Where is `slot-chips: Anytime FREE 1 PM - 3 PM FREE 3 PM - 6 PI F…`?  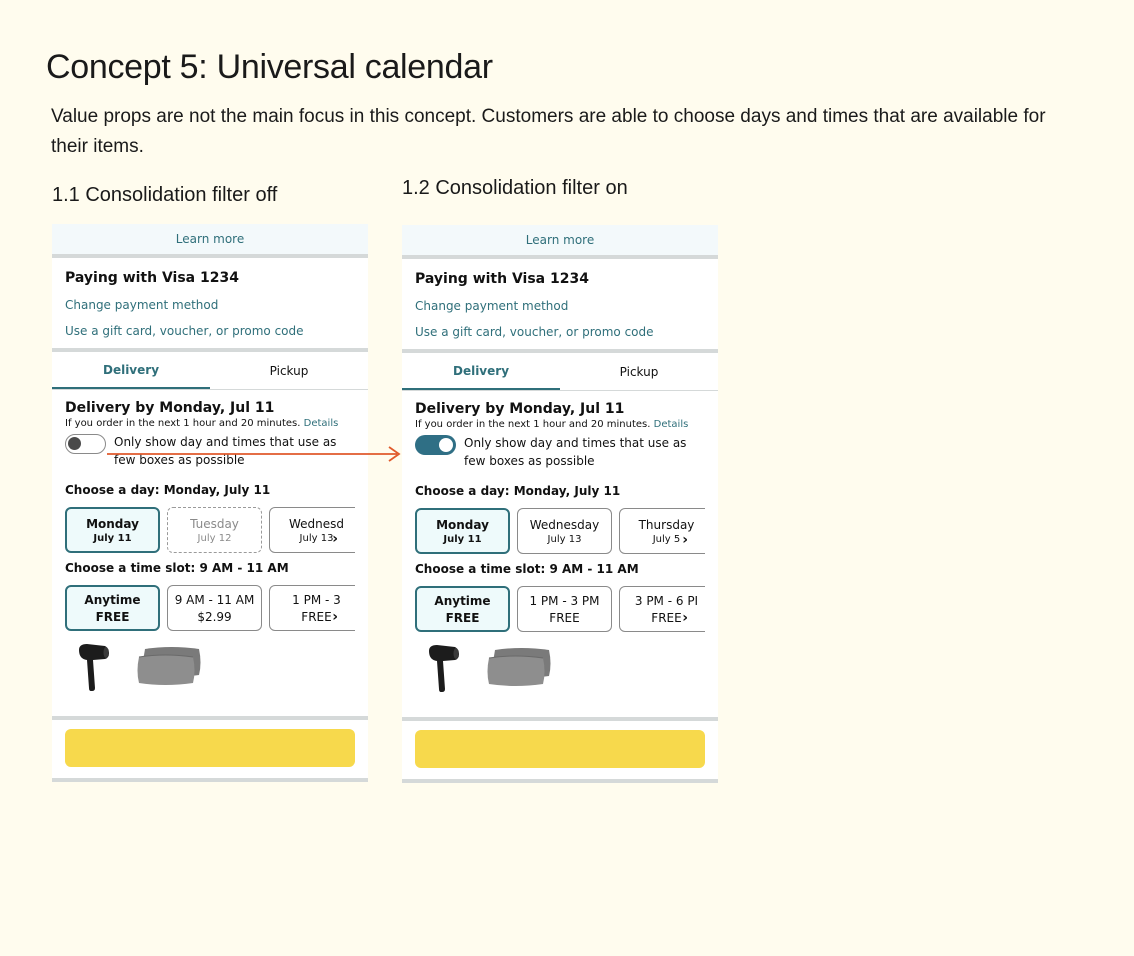
slot-chips: Anytime FREE 1 PM - 3 PM FREE 3 PM - 6 PI F… is located at coordinates (560, 609).